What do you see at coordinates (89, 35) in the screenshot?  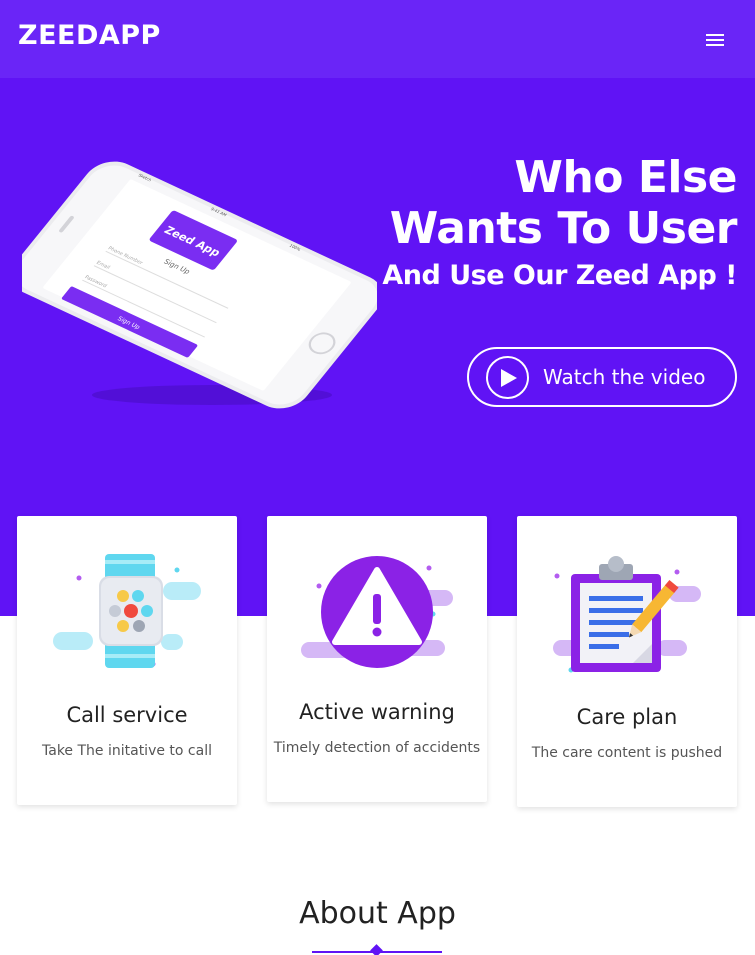 I see `brand-logo: ZEEDAPP` at bounding box center [89, 35].